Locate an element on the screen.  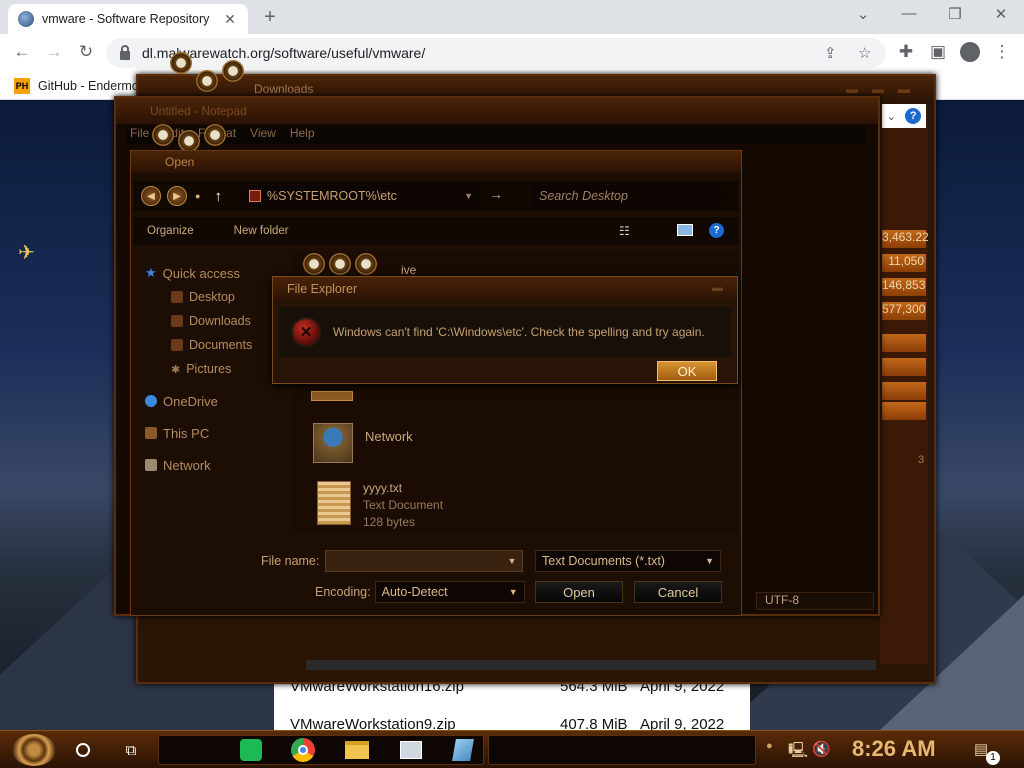
extensions-icon: ✚ is located at coordinates (906, 52).